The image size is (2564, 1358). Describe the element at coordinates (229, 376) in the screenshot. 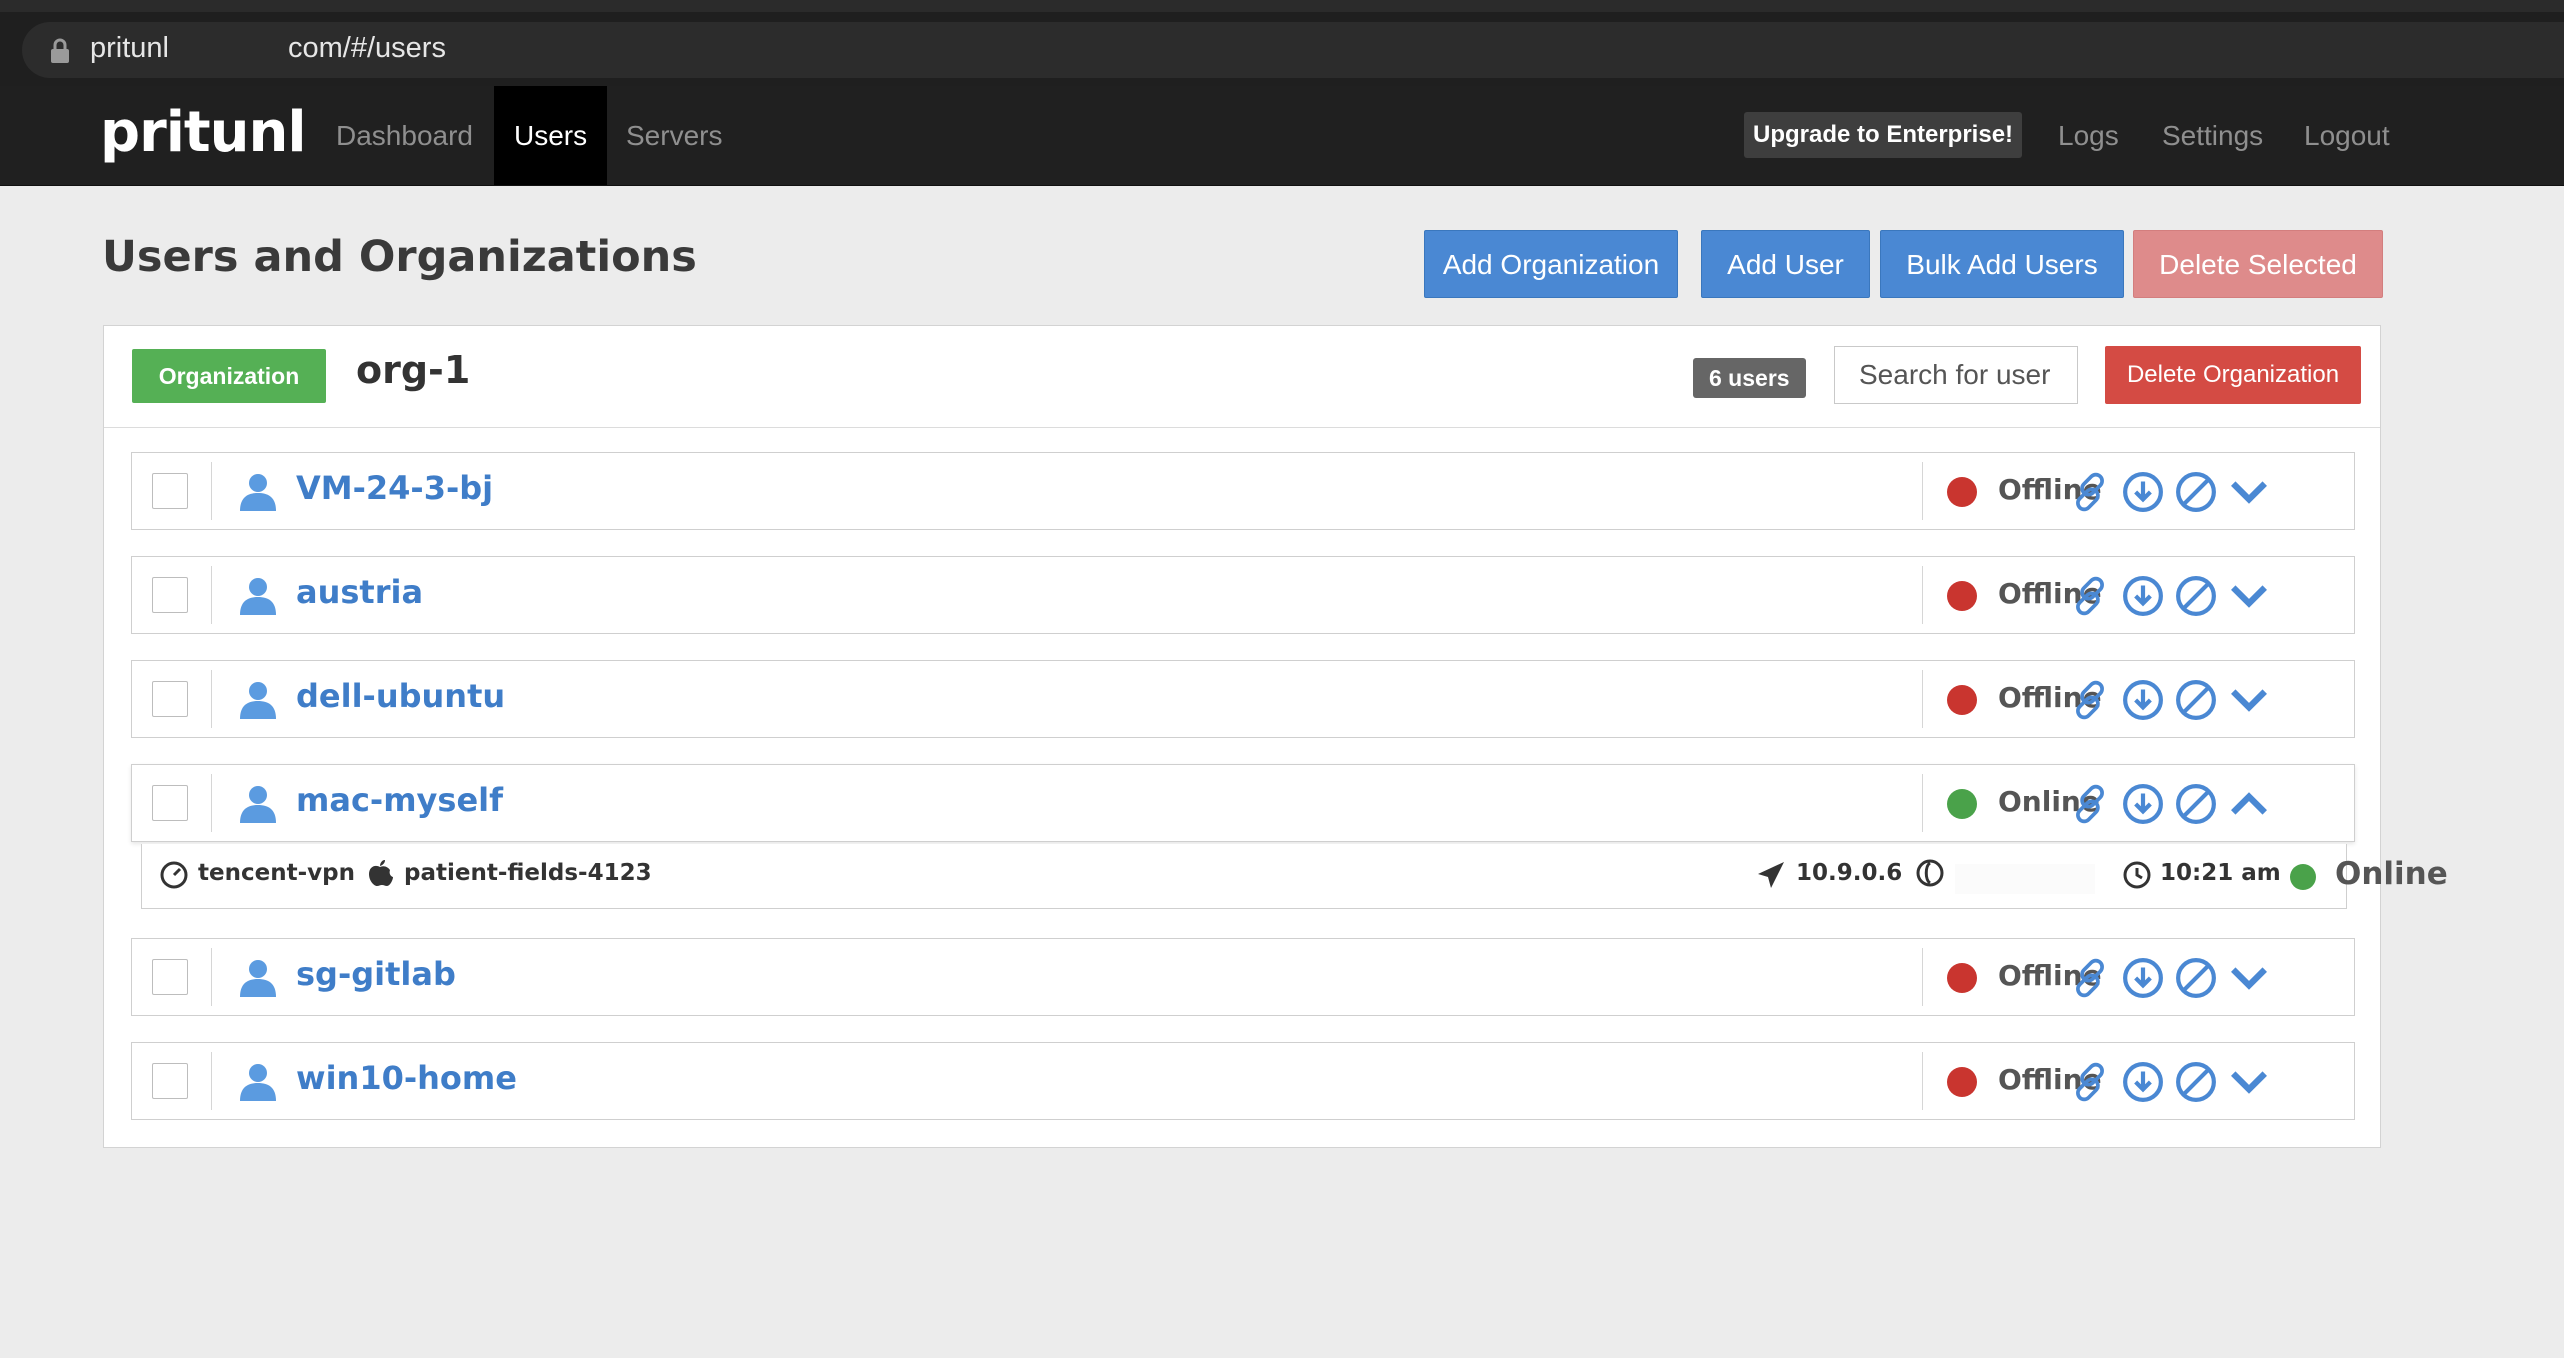

I see `organization-label: Organization` at that location.